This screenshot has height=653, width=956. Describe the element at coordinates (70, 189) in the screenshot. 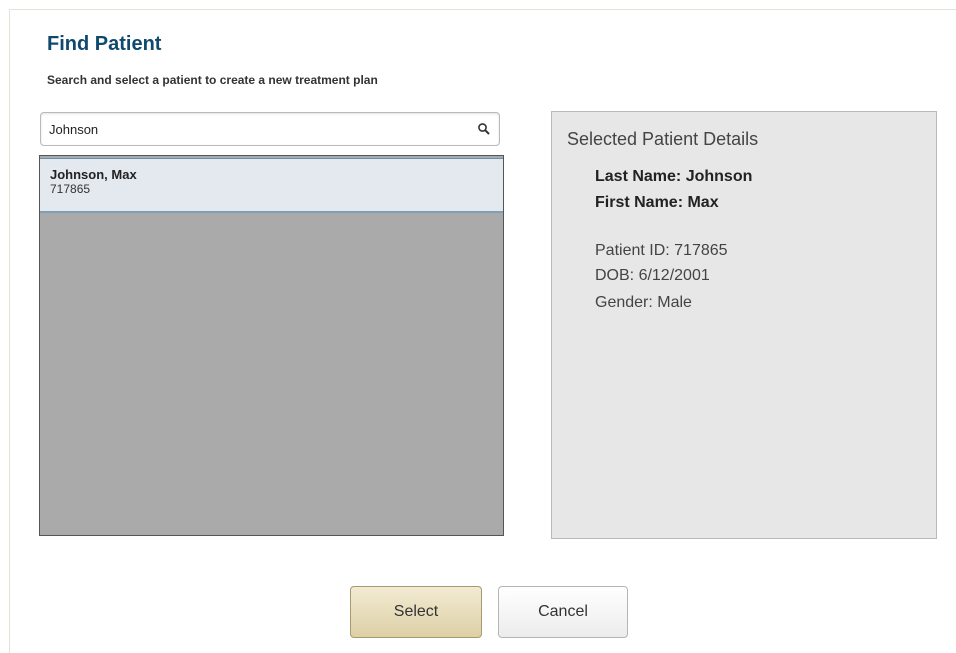

I see `patient-id: 717865` at that location.